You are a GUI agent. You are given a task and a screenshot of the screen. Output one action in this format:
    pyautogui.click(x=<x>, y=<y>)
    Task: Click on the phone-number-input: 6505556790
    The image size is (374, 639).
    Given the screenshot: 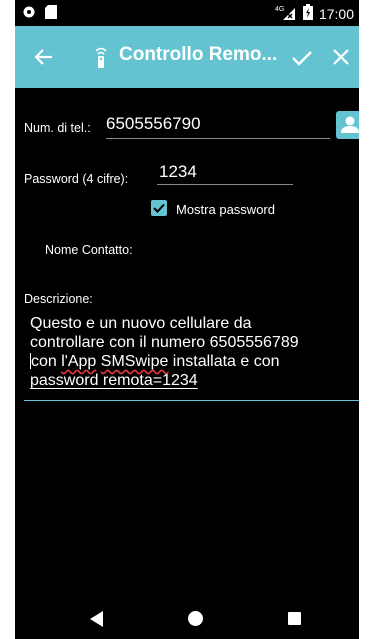 What is the action you would take?
    pyautogui.click(x=218, y=126)
    